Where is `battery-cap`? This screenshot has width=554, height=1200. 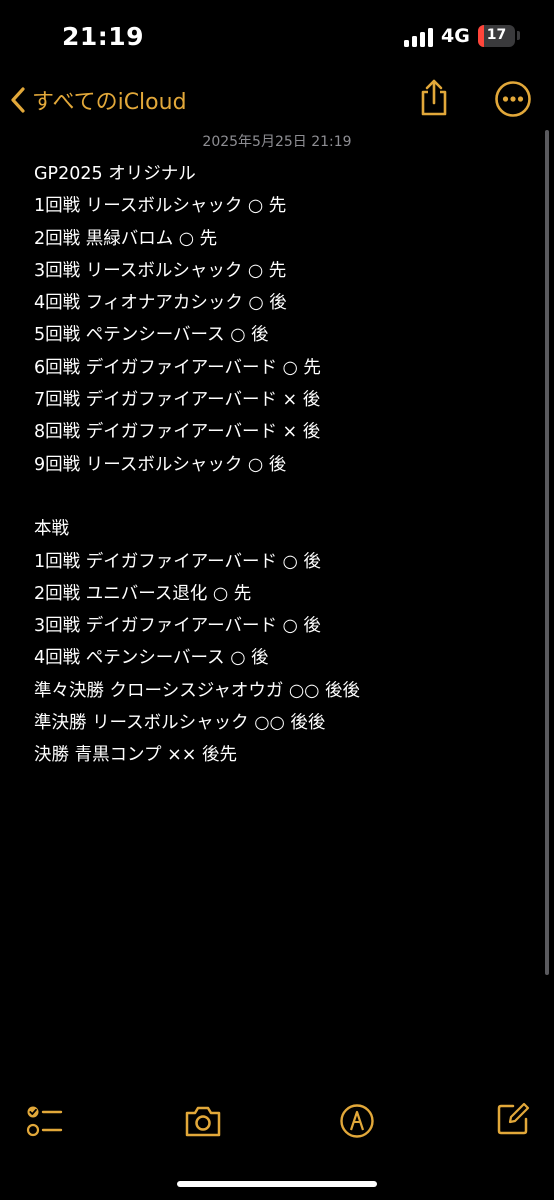 battery-cap is located at coordinates (518, 35).